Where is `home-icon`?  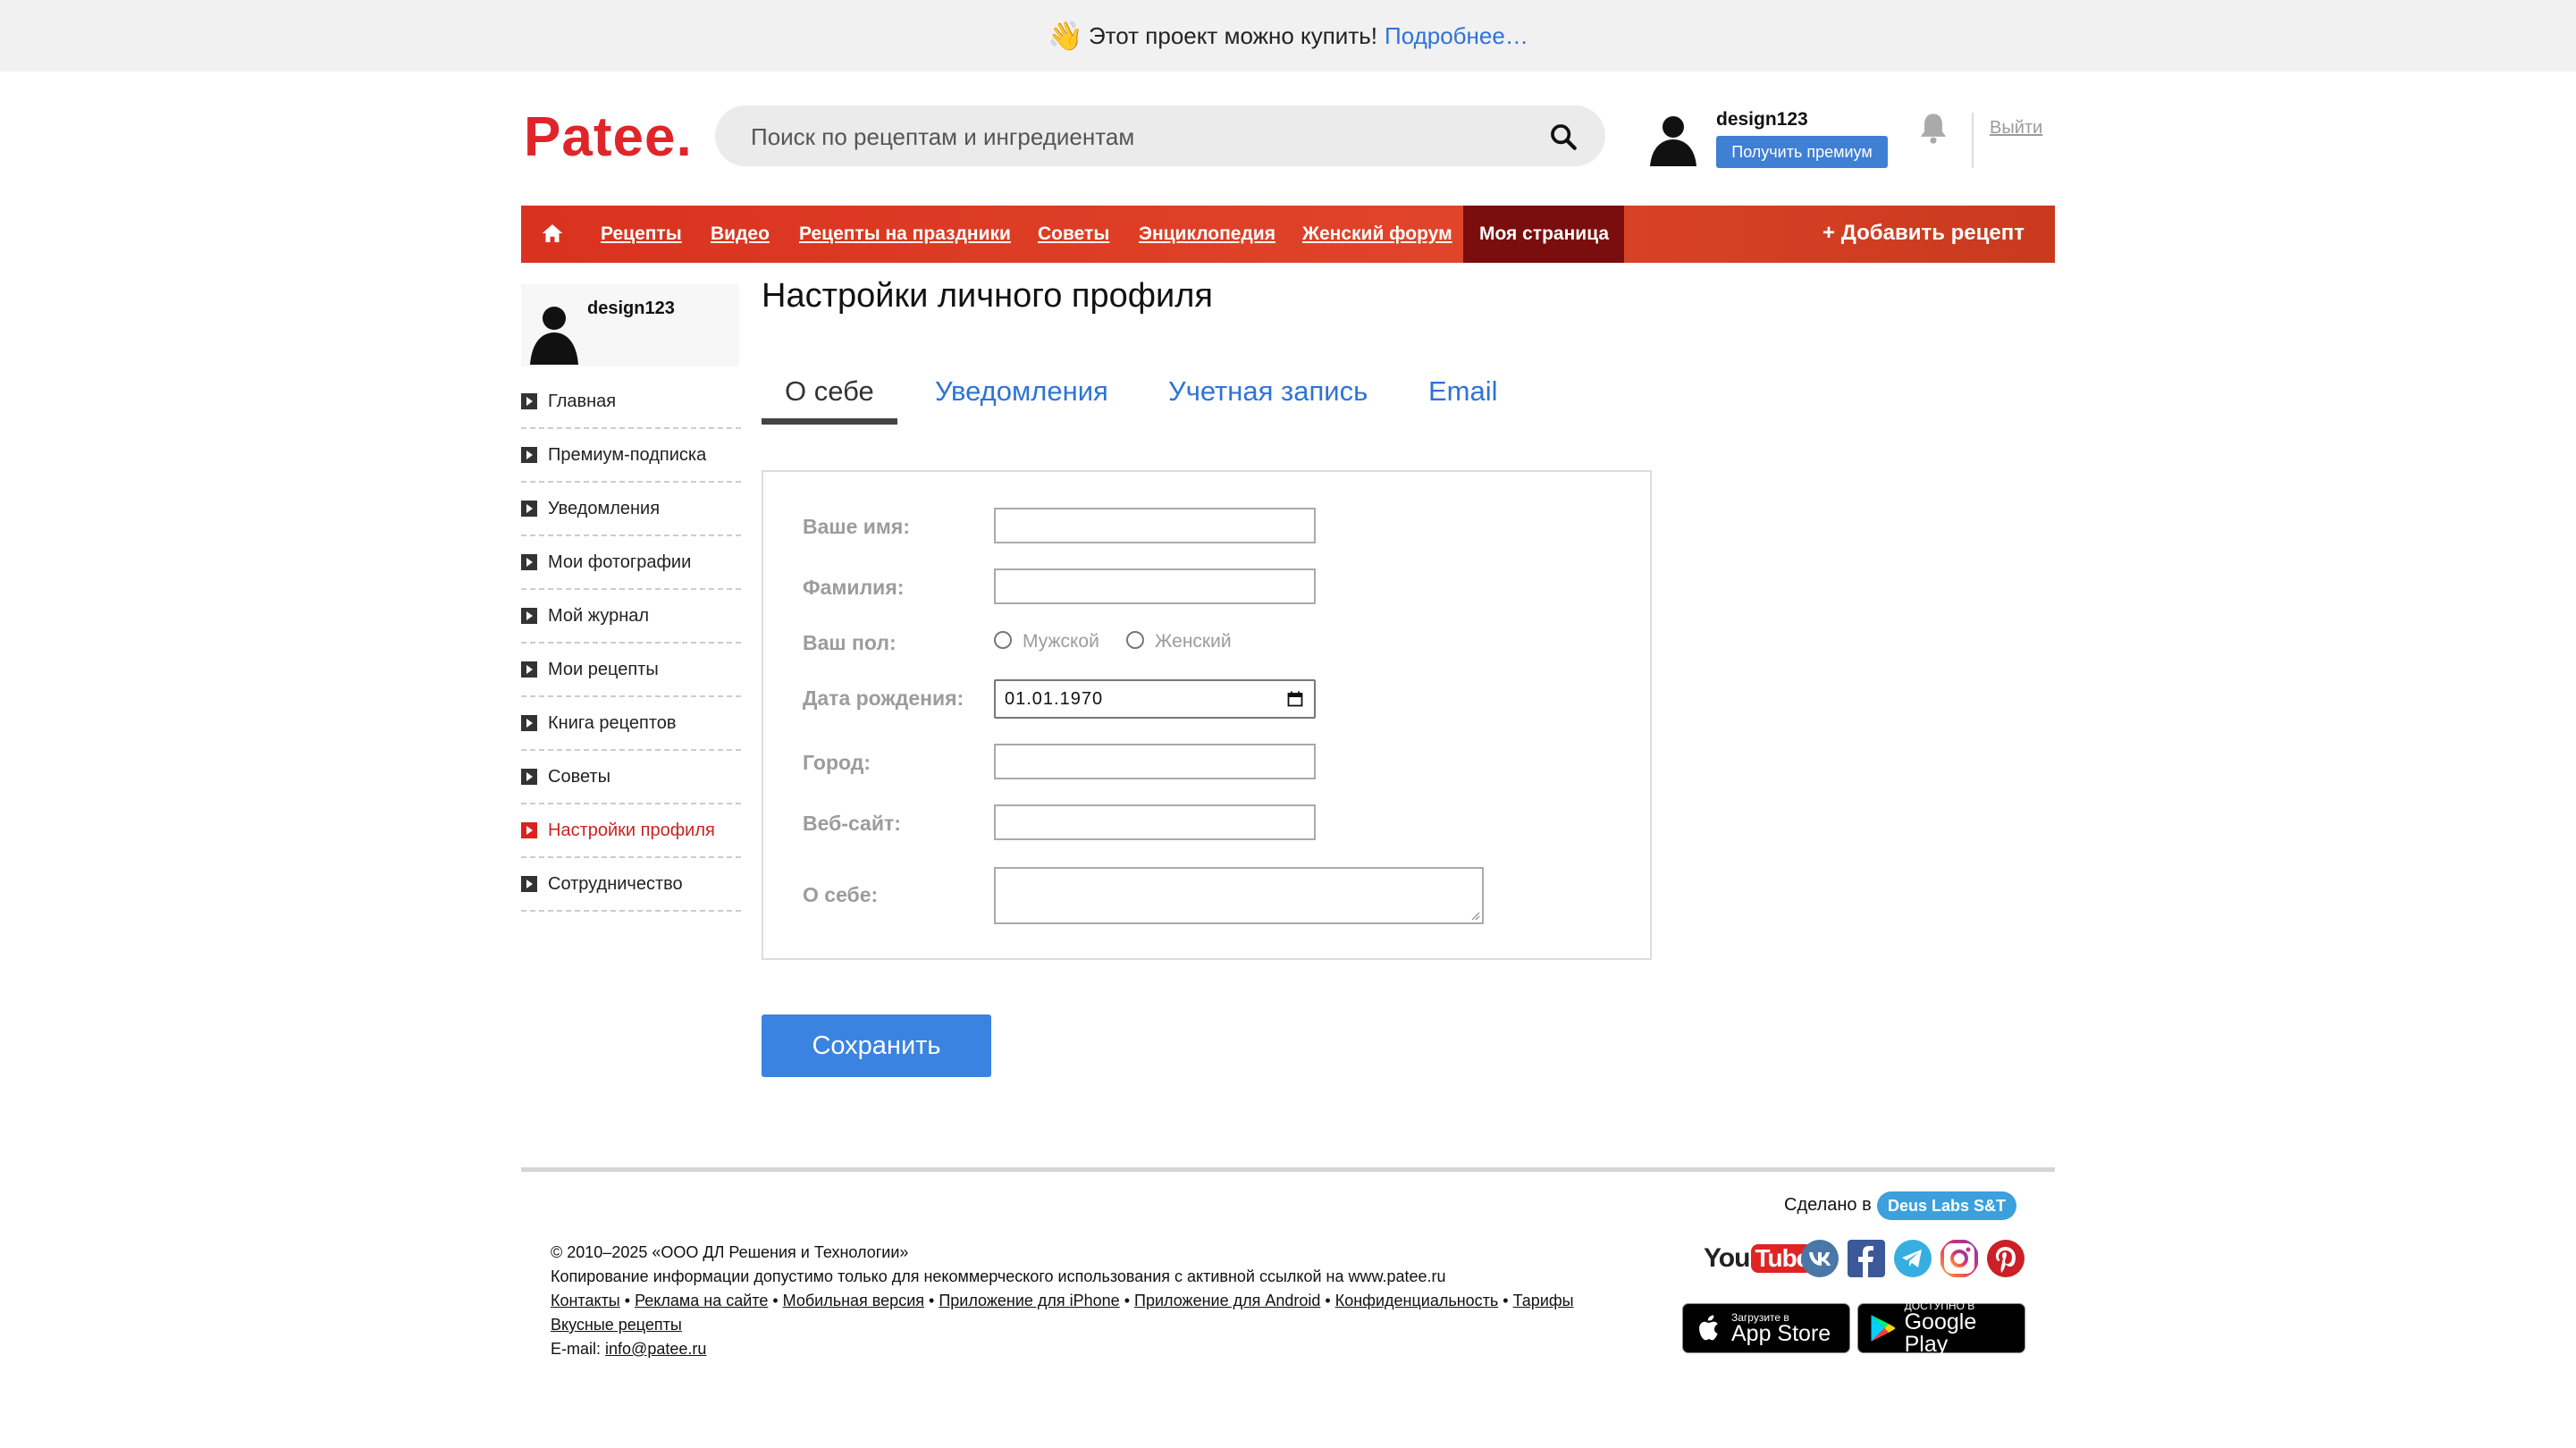
home-icon is located at coordinates (552, 233).